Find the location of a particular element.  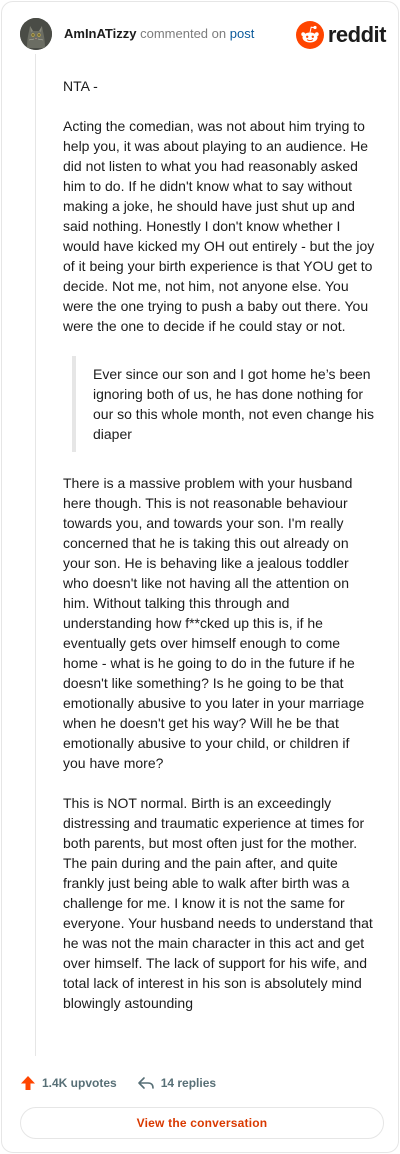

reddit-brand: reddit is located at coordinates (341, 35).